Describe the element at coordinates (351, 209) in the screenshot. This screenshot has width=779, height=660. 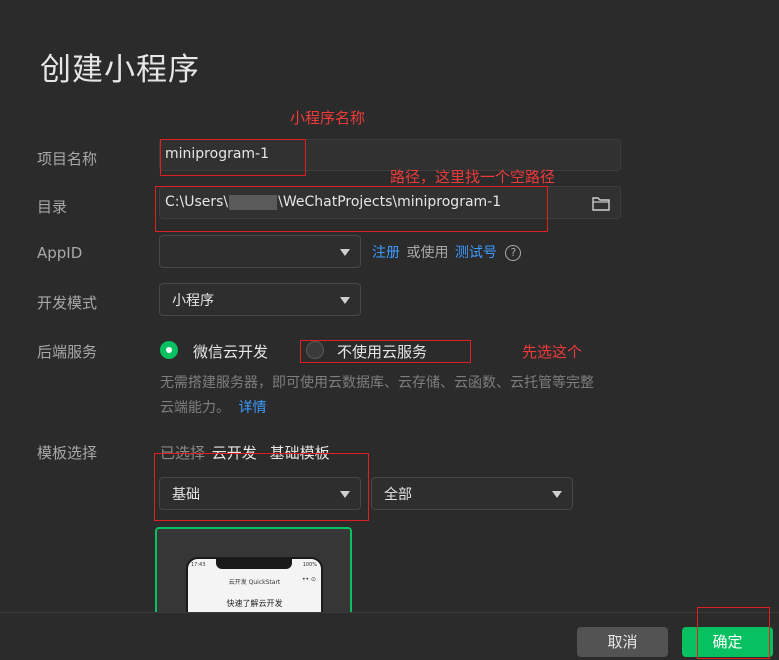
I see `annotation-box-path` at that location.